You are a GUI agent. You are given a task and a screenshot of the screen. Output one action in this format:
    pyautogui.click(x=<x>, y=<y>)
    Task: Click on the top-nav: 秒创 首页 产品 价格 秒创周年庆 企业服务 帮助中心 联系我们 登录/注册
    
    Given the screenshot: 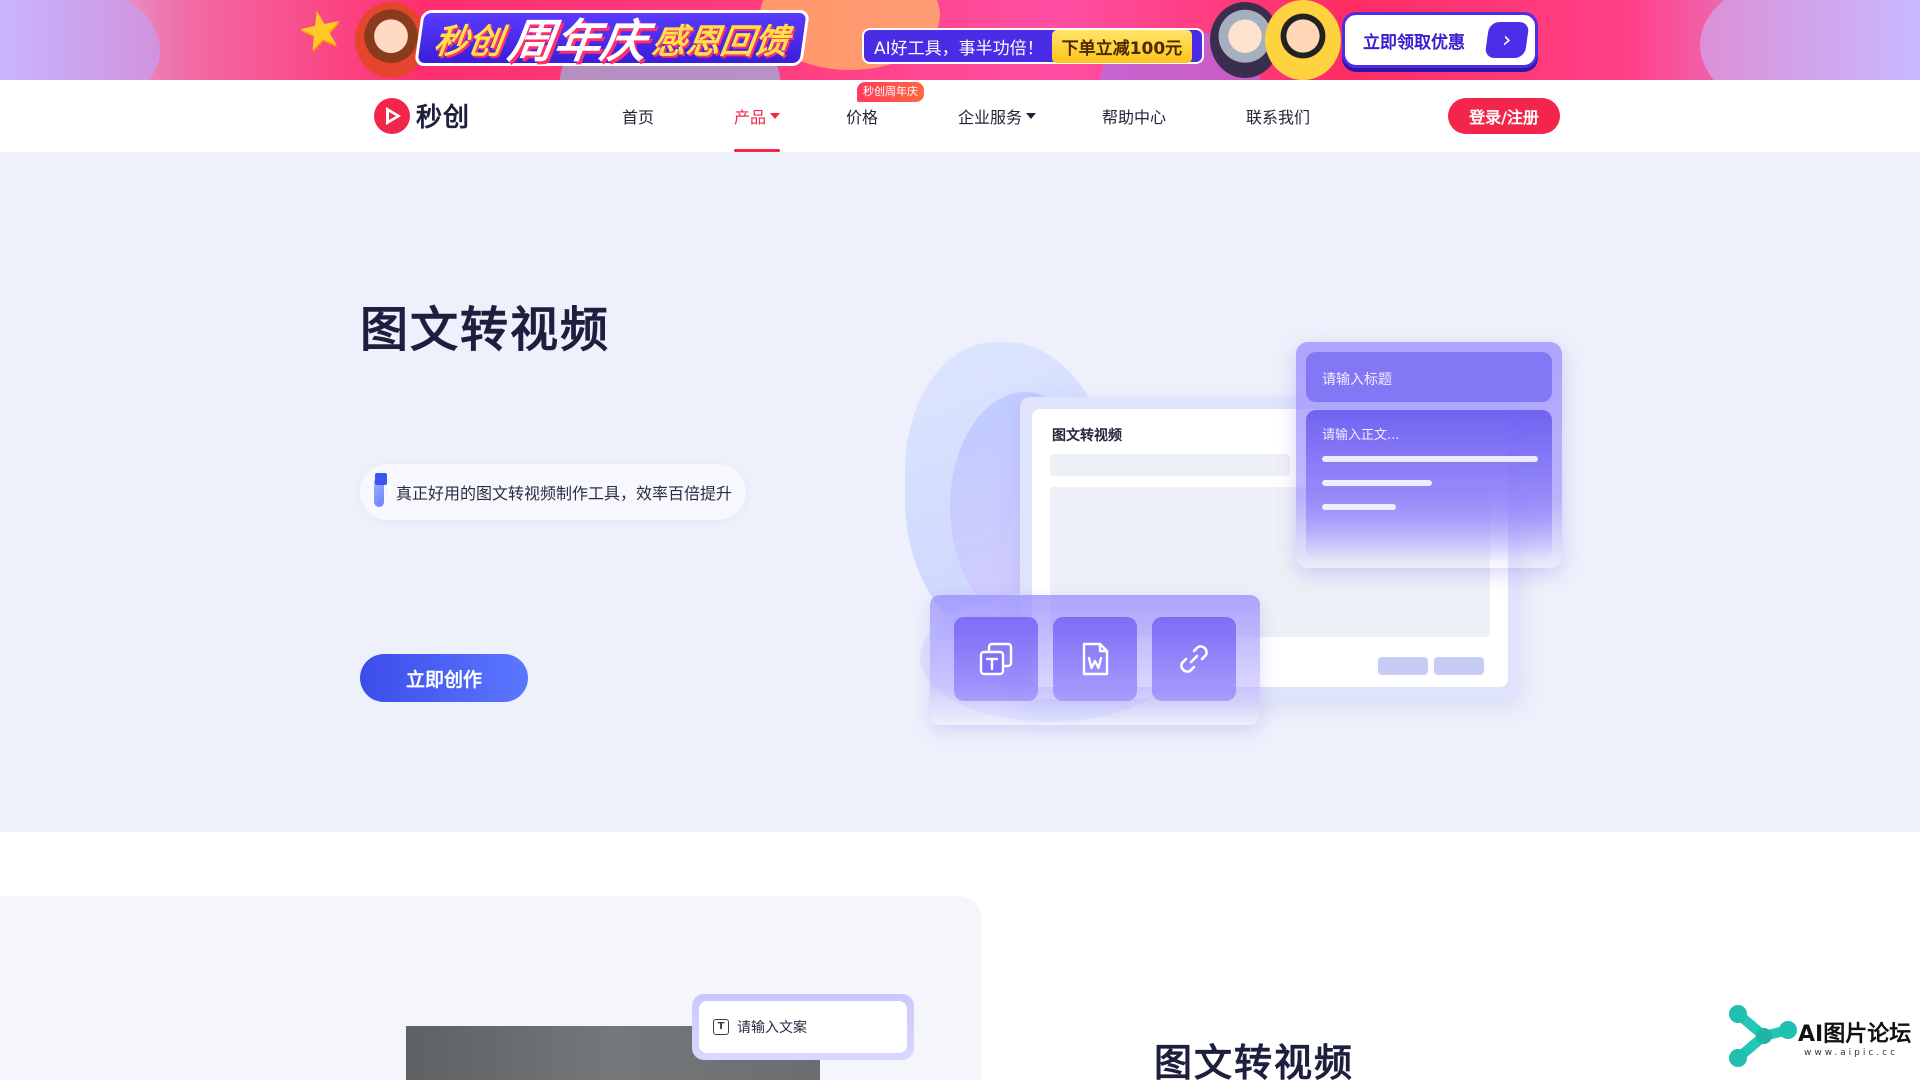 What is the action you would take?
    pyautogui.click(x=960, y=116)
    